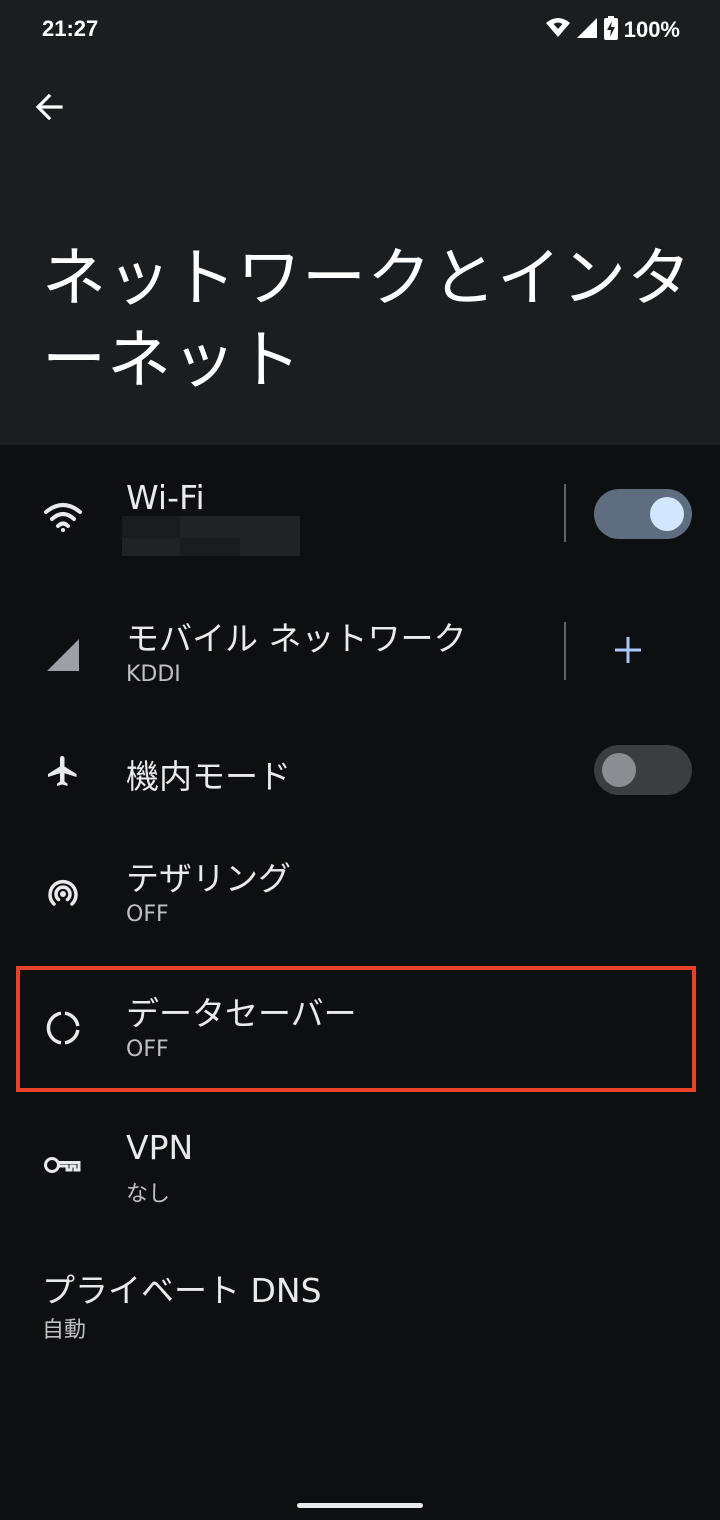  Describe the element at coordinates (643, 770) in the screenshot. I see `airplane-mode-toggle` at that location.